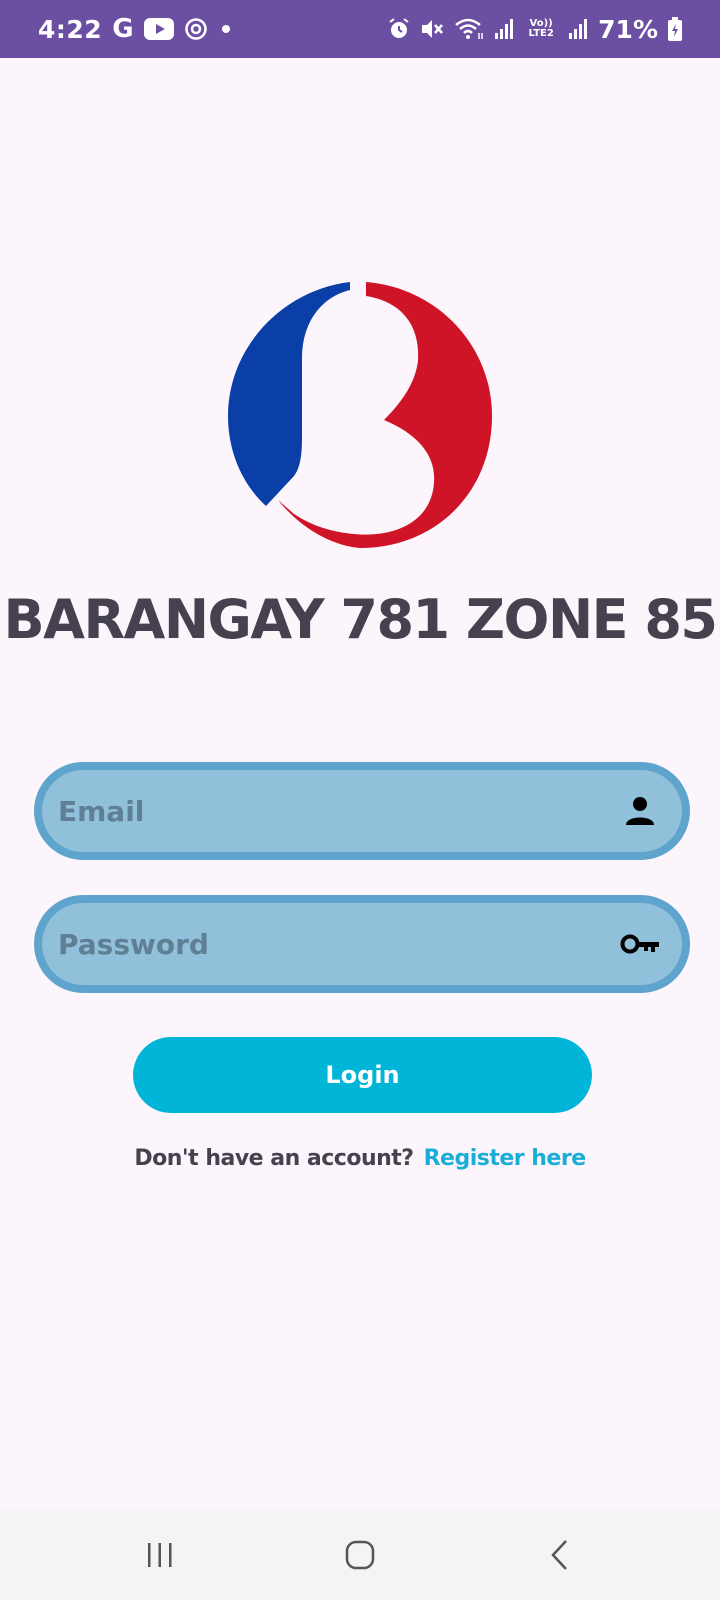 The image size is (720, 1600). I want to click on email-field, so click(362, 811).